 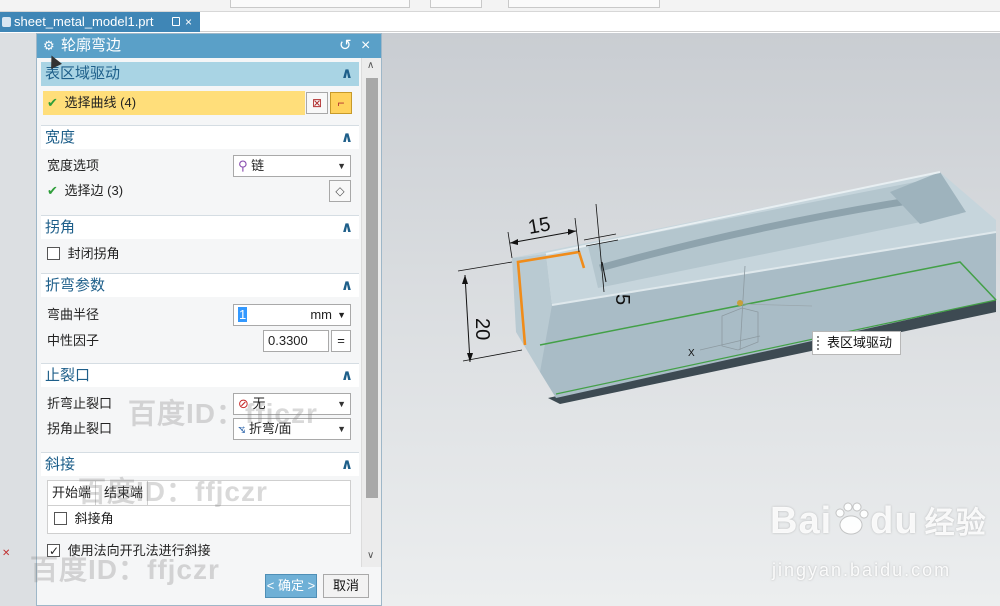 I want to click on file-tab: sheet_metal_model1.prt ×, so click(x=100, y=22).